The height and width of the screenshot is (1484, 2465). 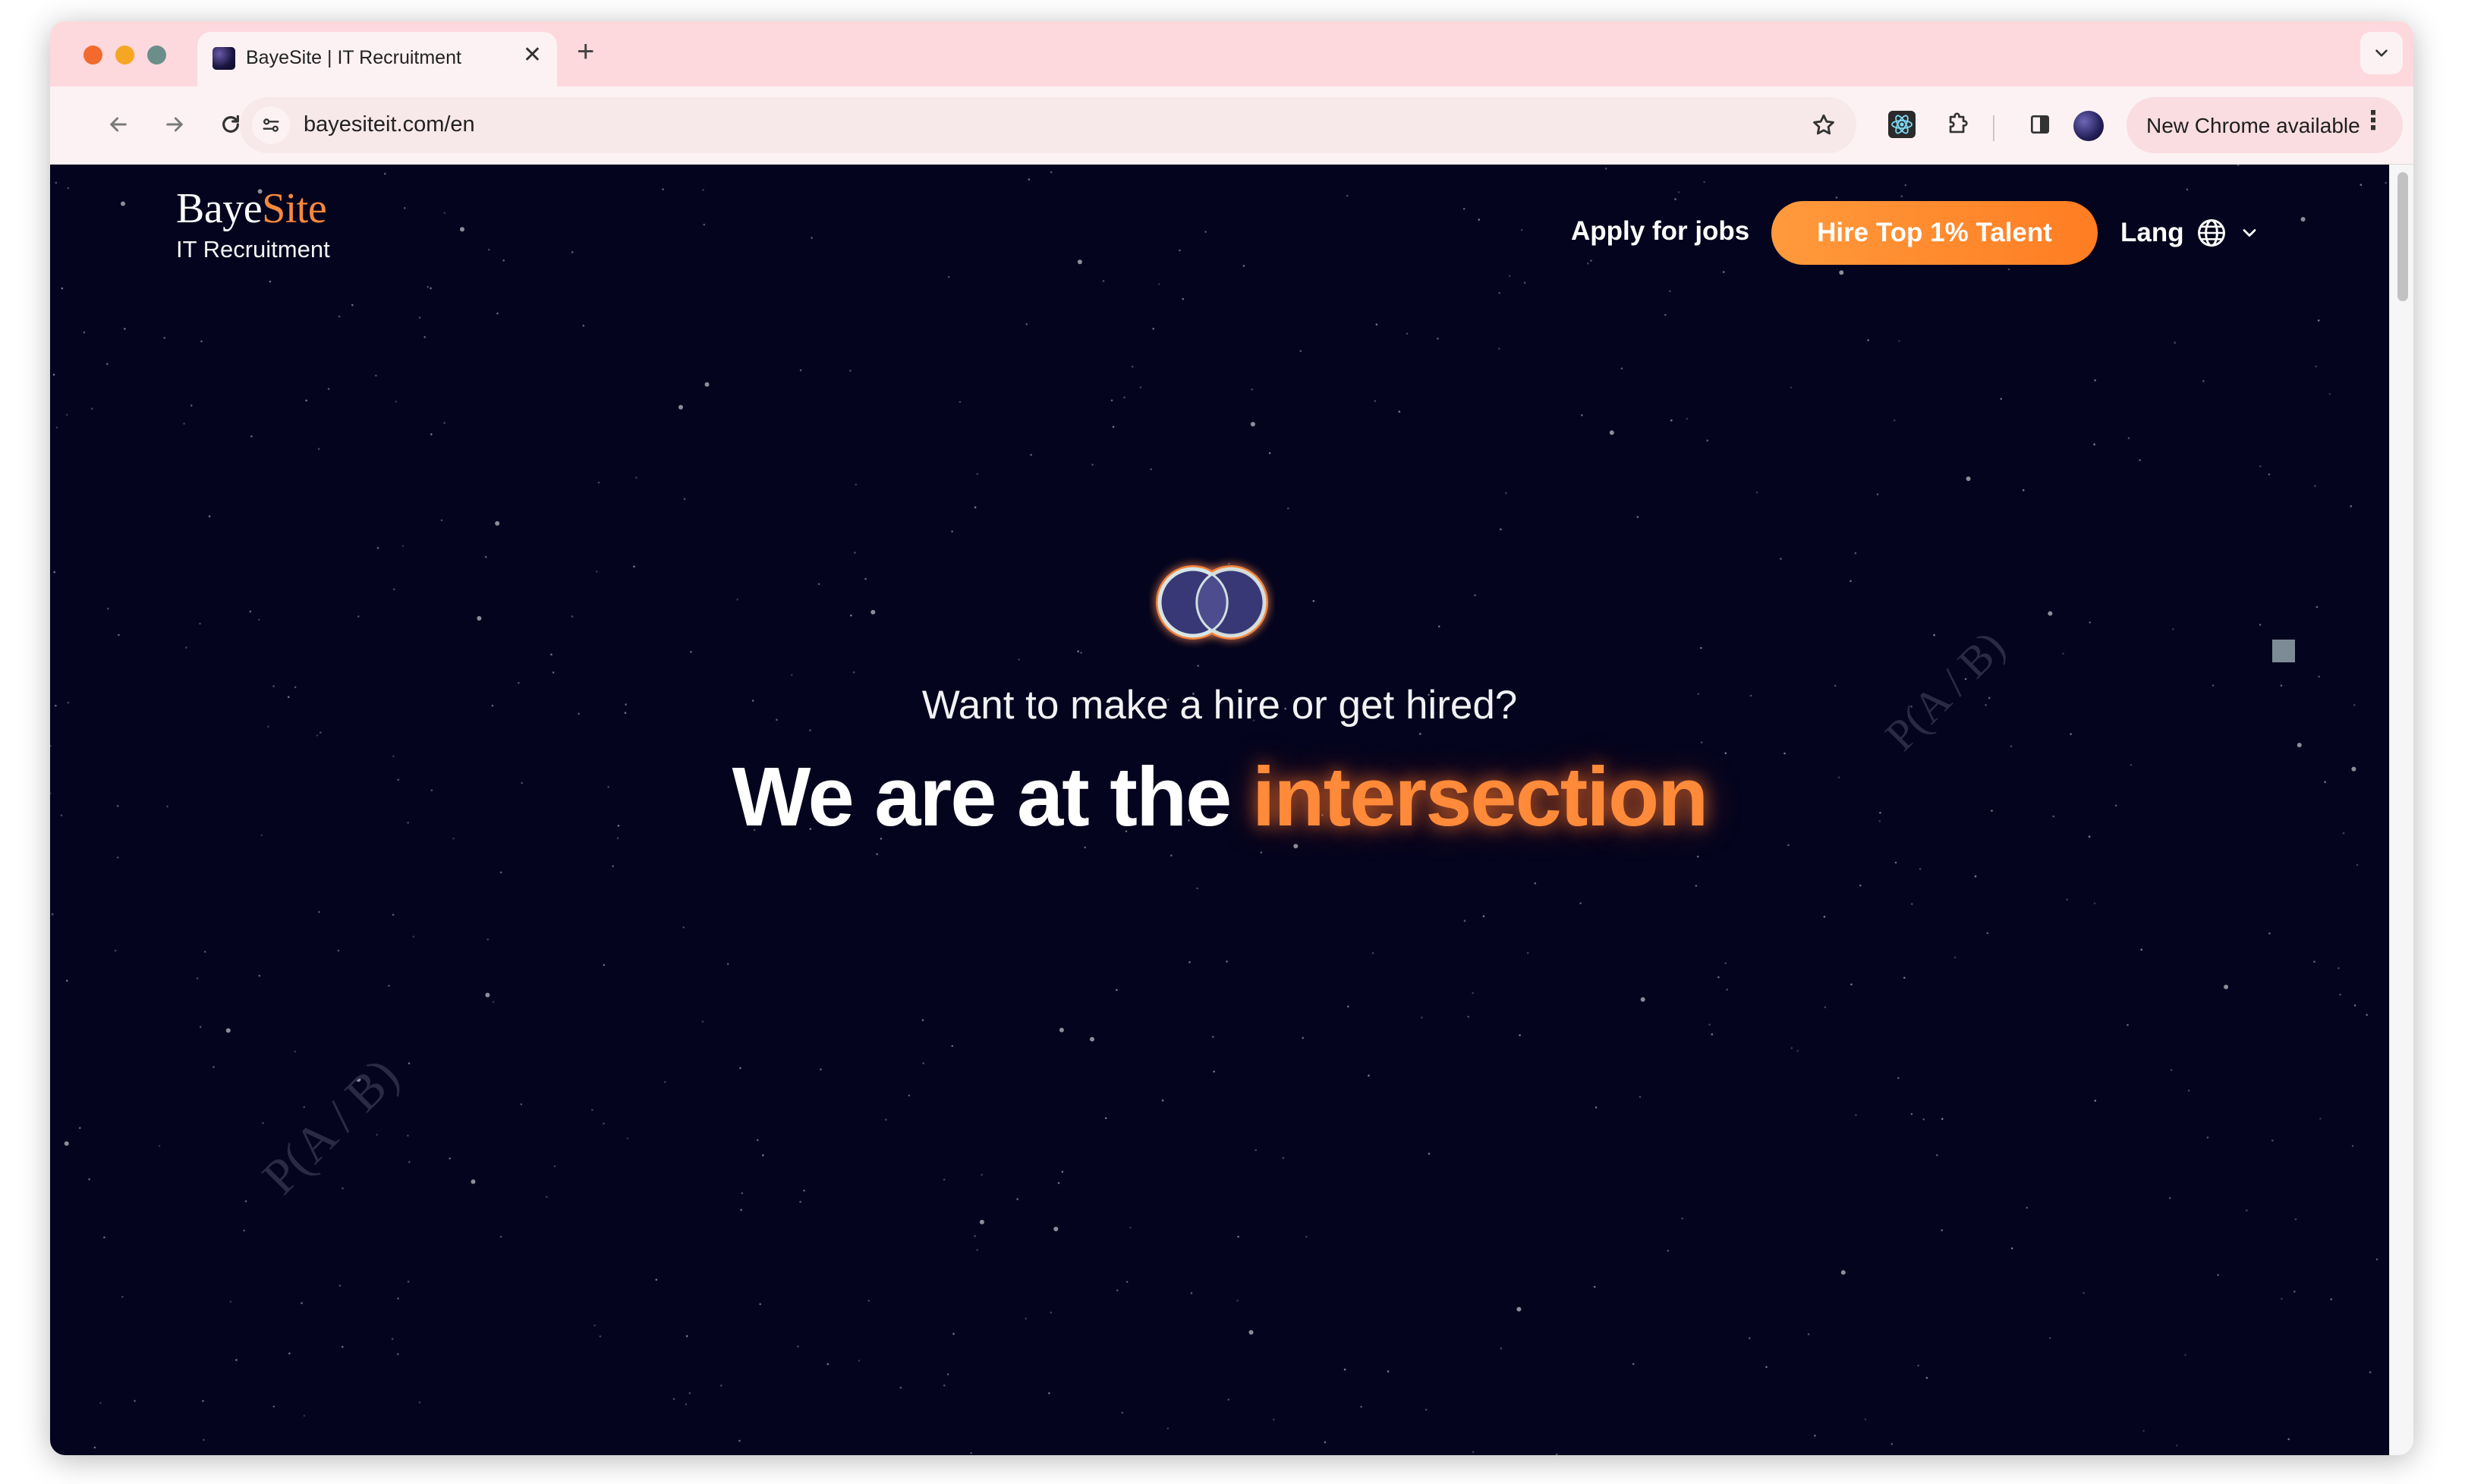 What do you see at coordinates (389, 124) in the screenshot?
I see `url-text: bayesiteit.com/en` at bounding box center [389, 124].